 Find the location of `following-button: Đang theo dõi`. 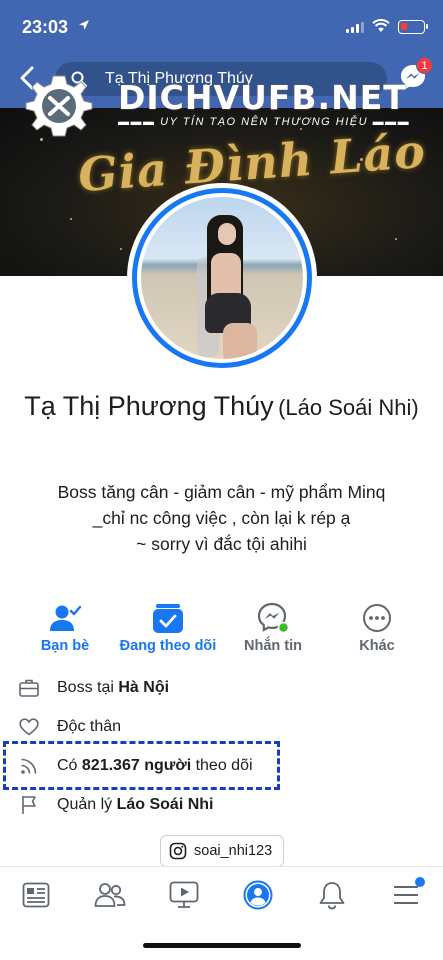

following-button: Đang theo dõi is located at coordinates (168, 628).